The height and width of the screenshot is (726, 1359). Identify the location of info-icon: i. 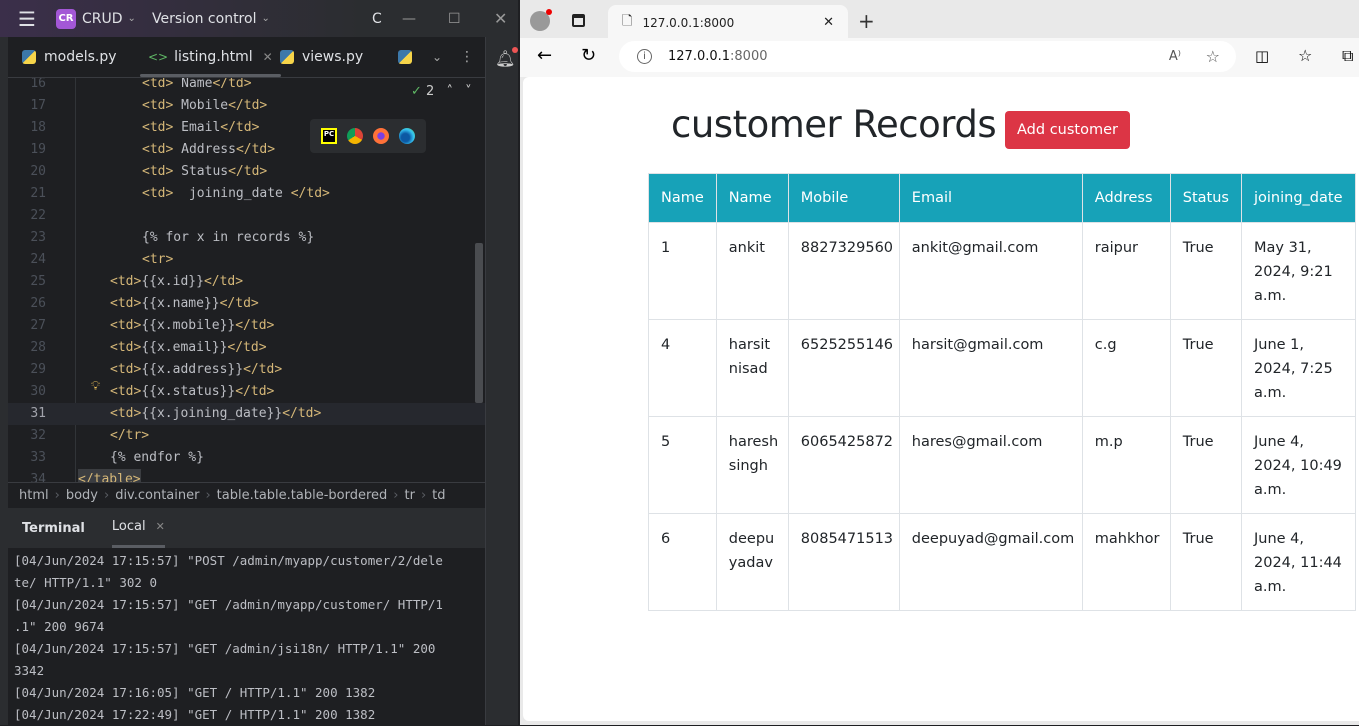
(644, 56).